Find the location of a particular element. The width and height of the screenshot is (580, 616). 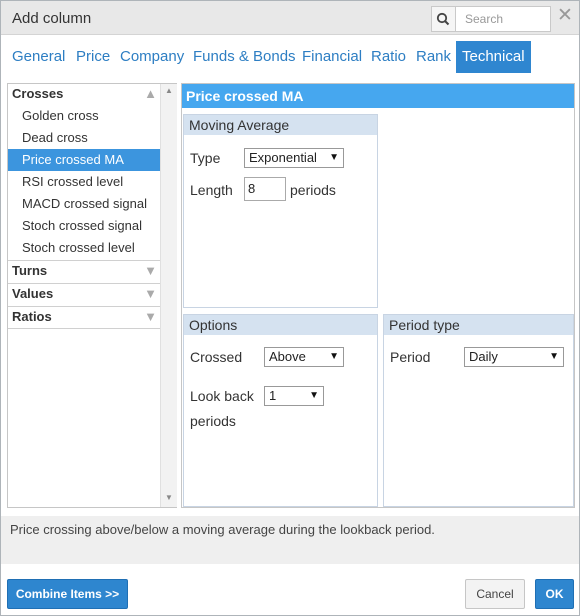

period-select: Daily ▼ is located at coordinates (514, 357).